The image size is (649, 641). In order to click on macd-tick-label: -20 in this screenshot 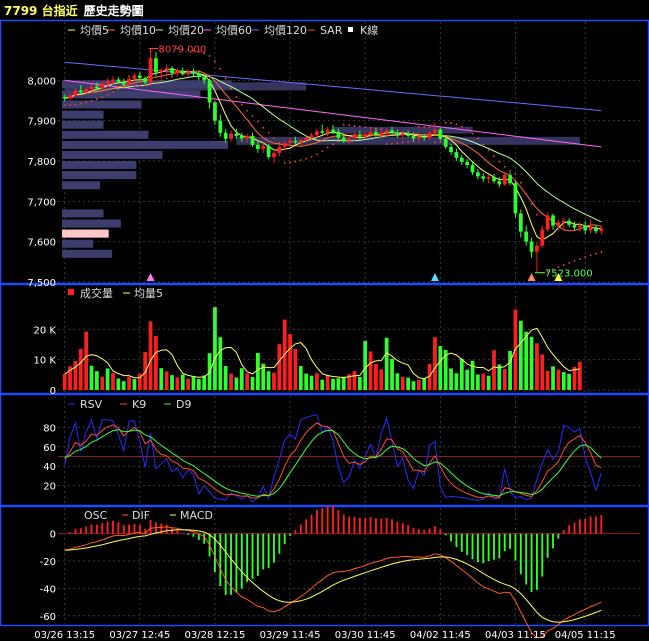, I will do `click(48, 562)`.